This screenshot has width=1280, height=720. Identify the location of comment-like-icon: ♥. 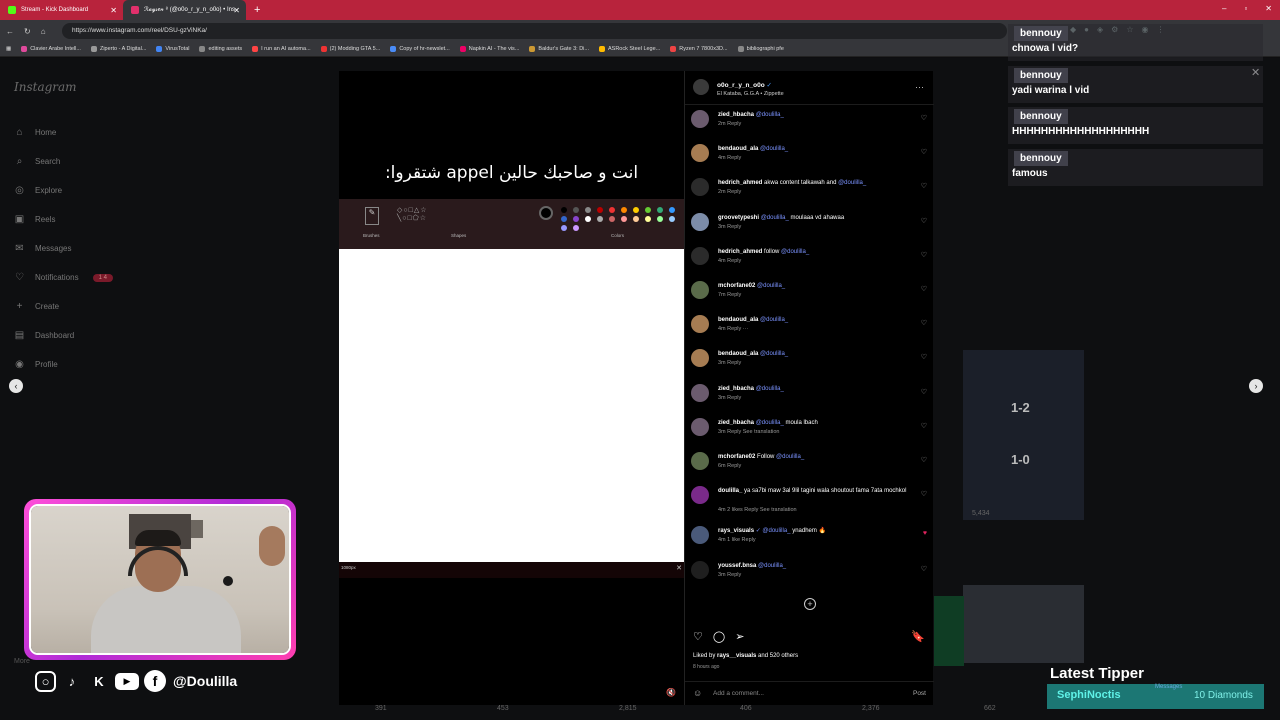
(925, 533).